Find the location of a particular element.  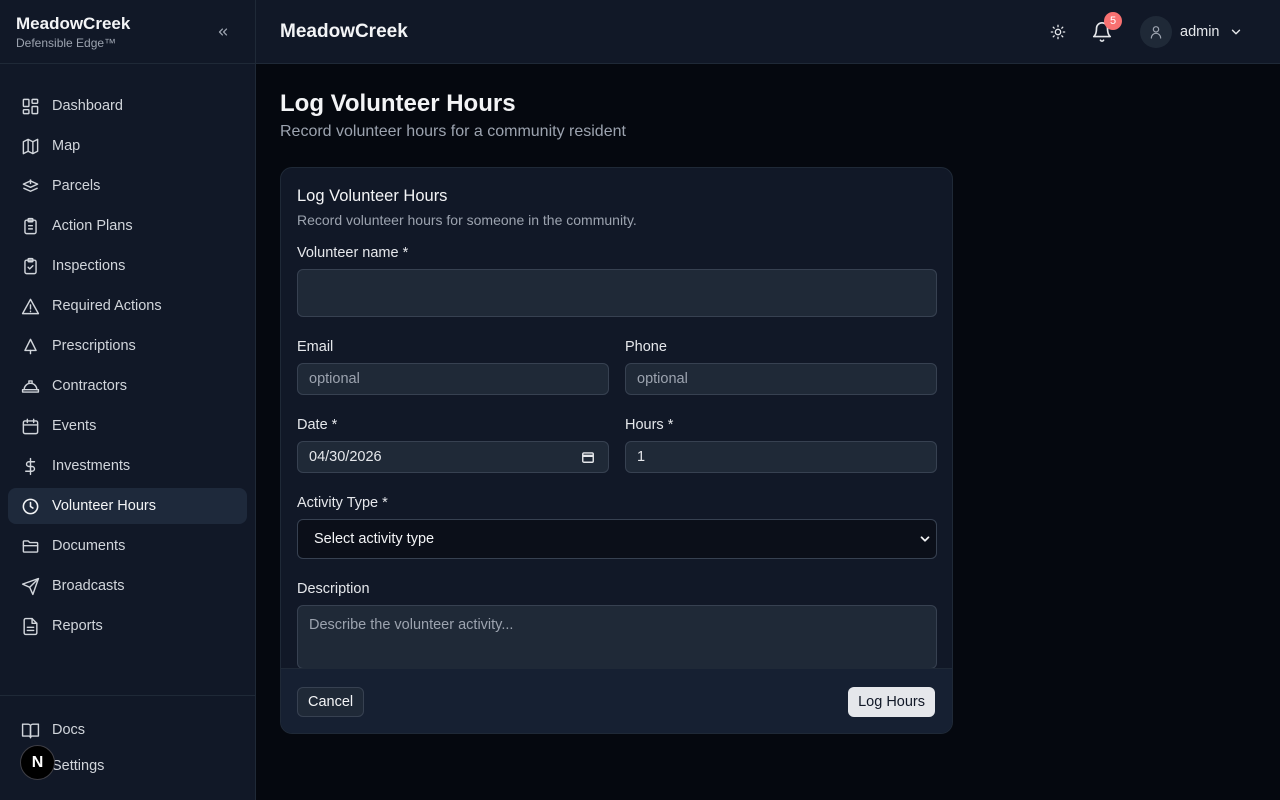

sidebar-item-label: Parcels is located at coordinates (76, 186).